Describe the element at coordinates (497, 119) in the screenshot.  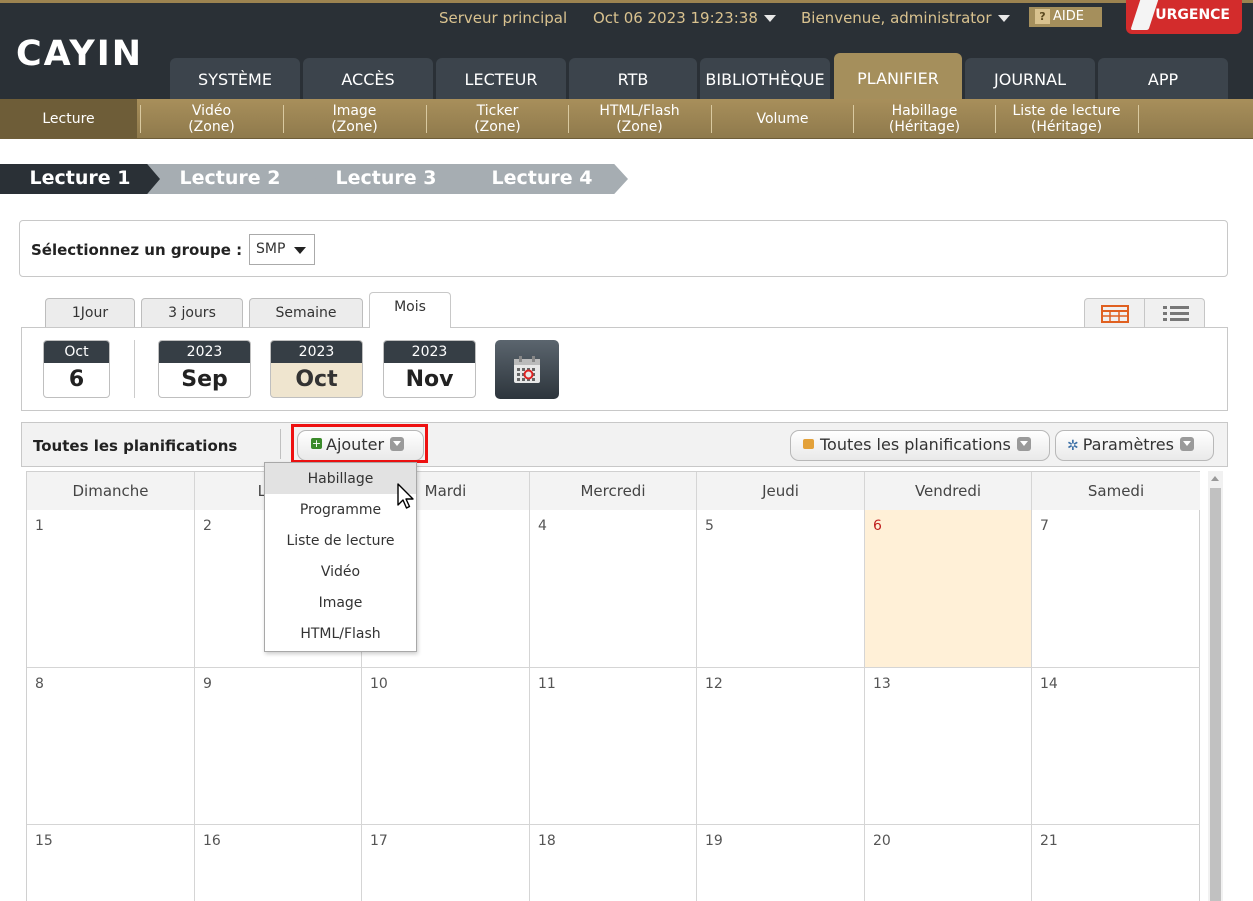
I see `subnav-ticker-zone: Ticker (Zone)` at that location.